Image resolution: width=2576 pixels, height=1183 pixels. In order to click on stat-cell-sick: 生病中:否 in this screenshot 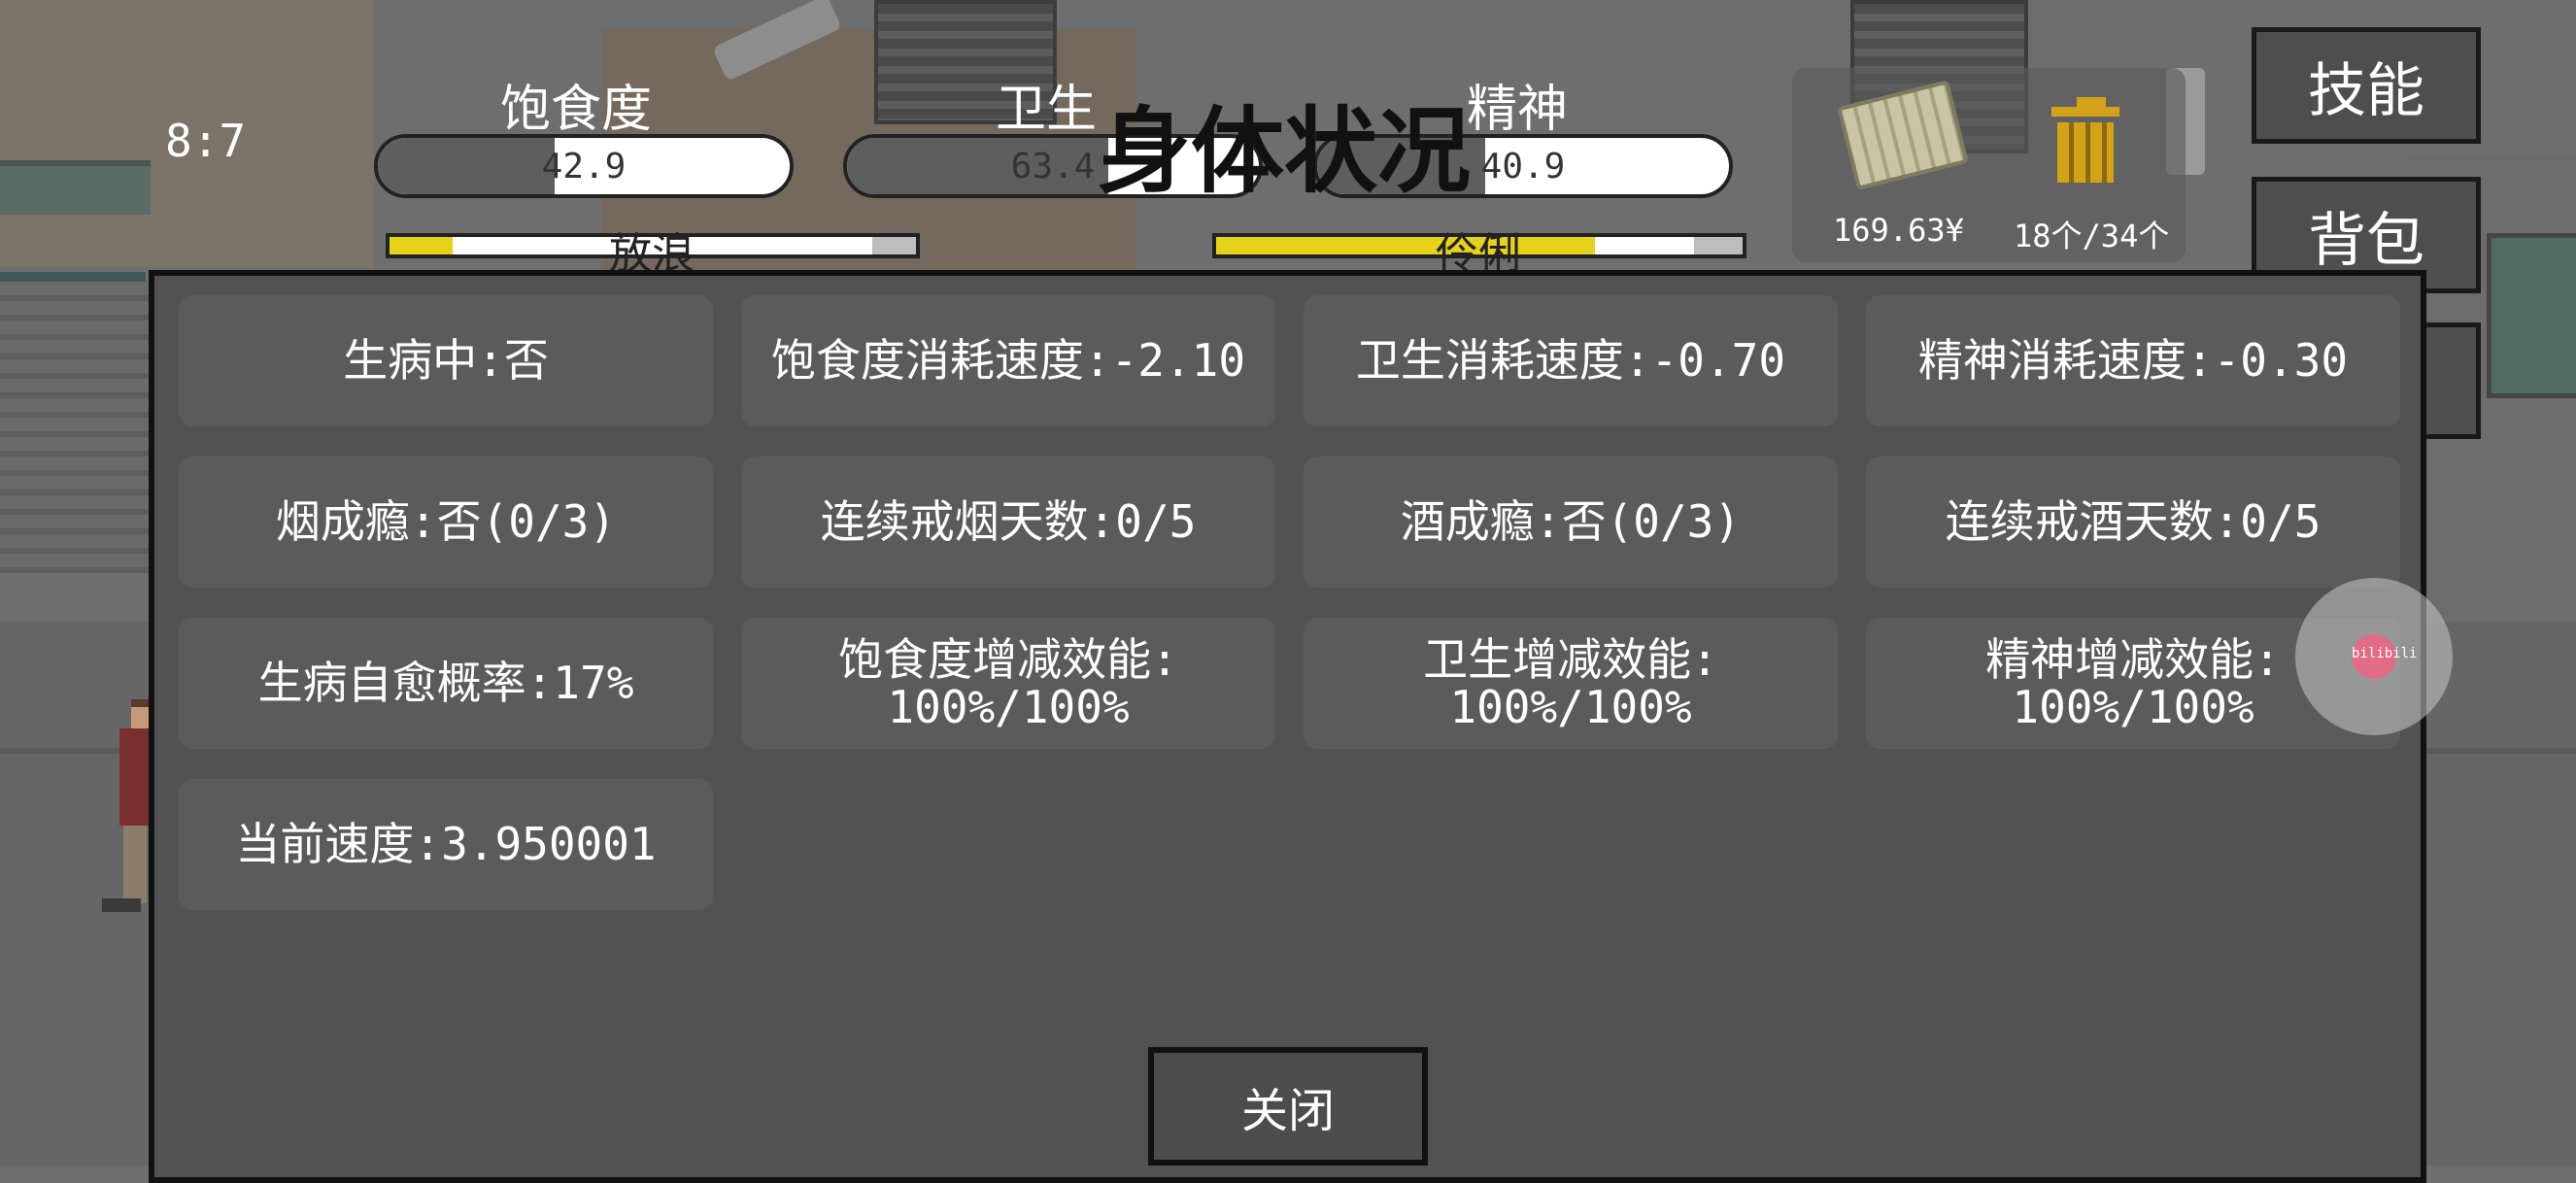, I will do `click(446, 360)`.